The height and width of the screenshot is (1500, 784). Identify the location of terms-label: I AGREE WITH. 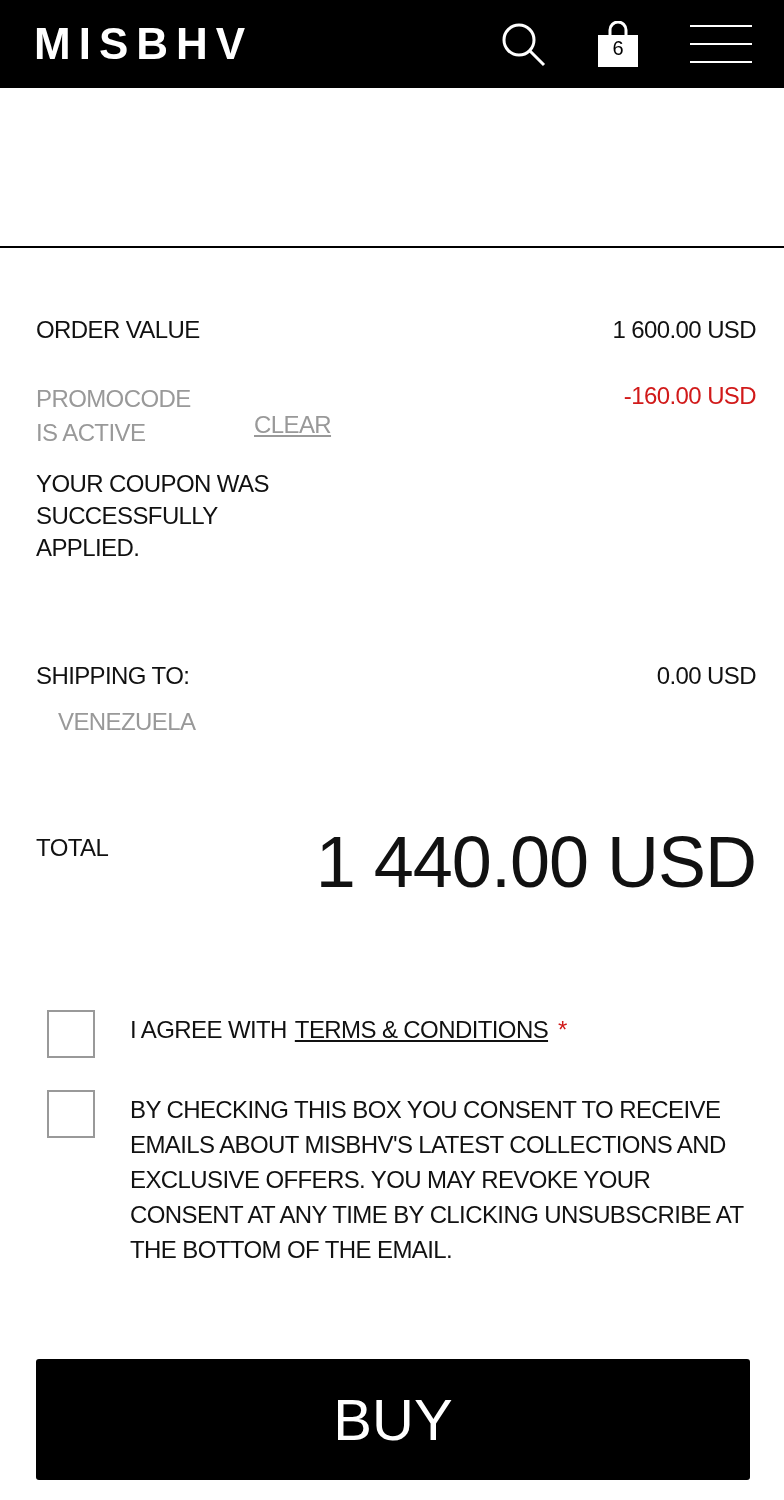
(208, 1029).